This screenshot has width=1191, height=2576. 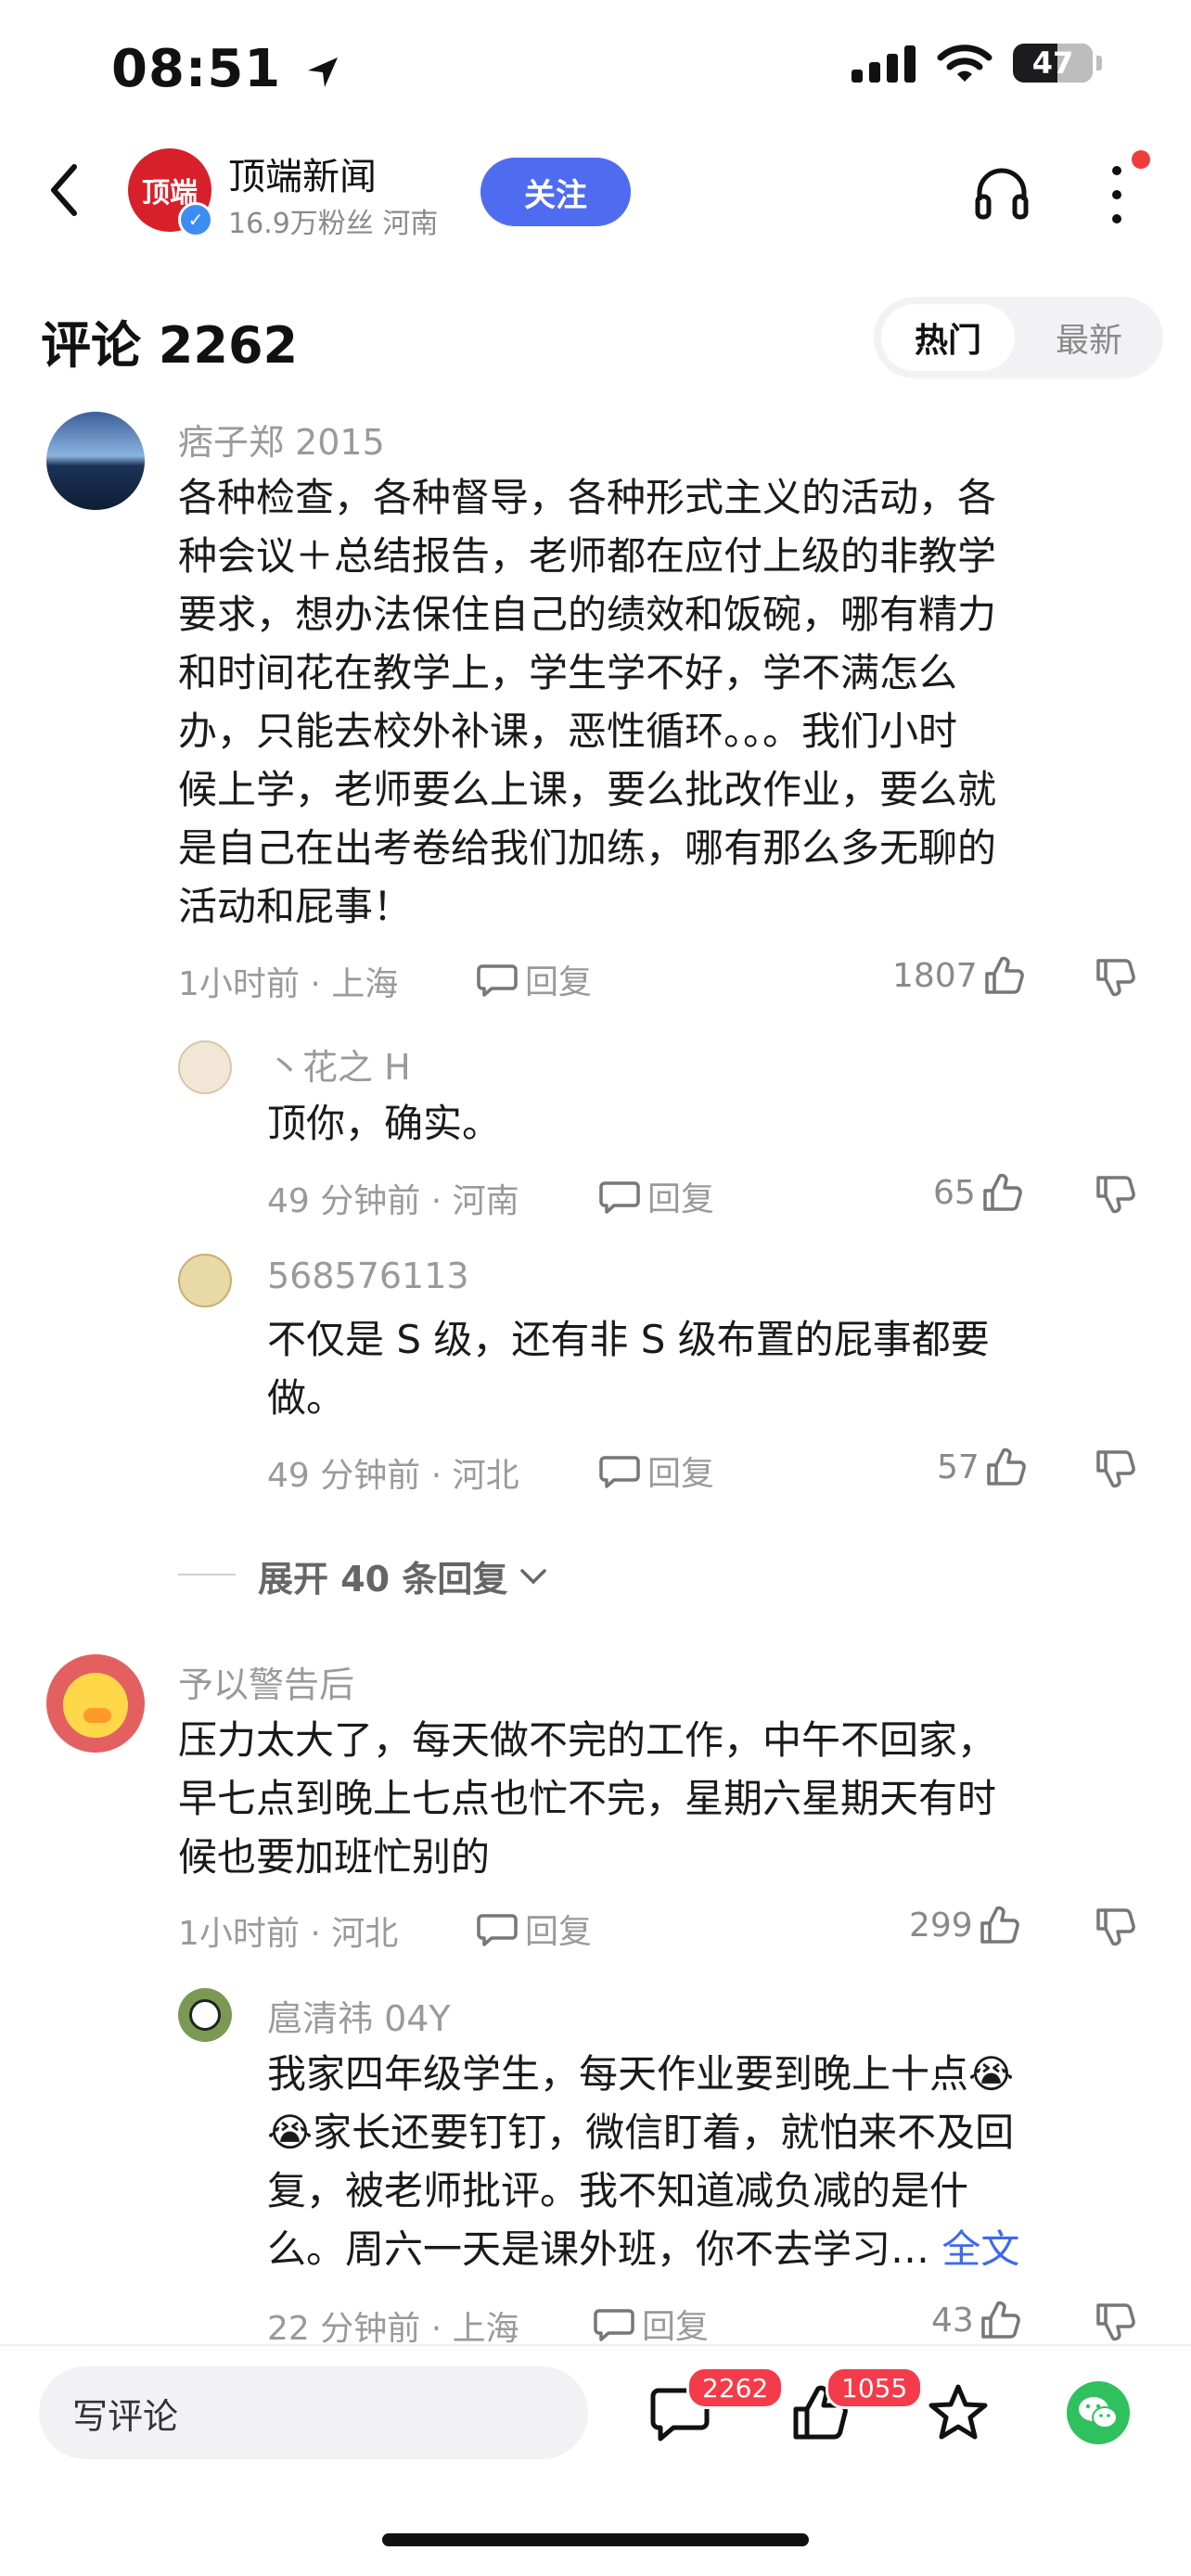 What do you see at coordinates (555, 192) in the screenshot?
I see `follow-button: 关注` at bounding box center [555, 192].